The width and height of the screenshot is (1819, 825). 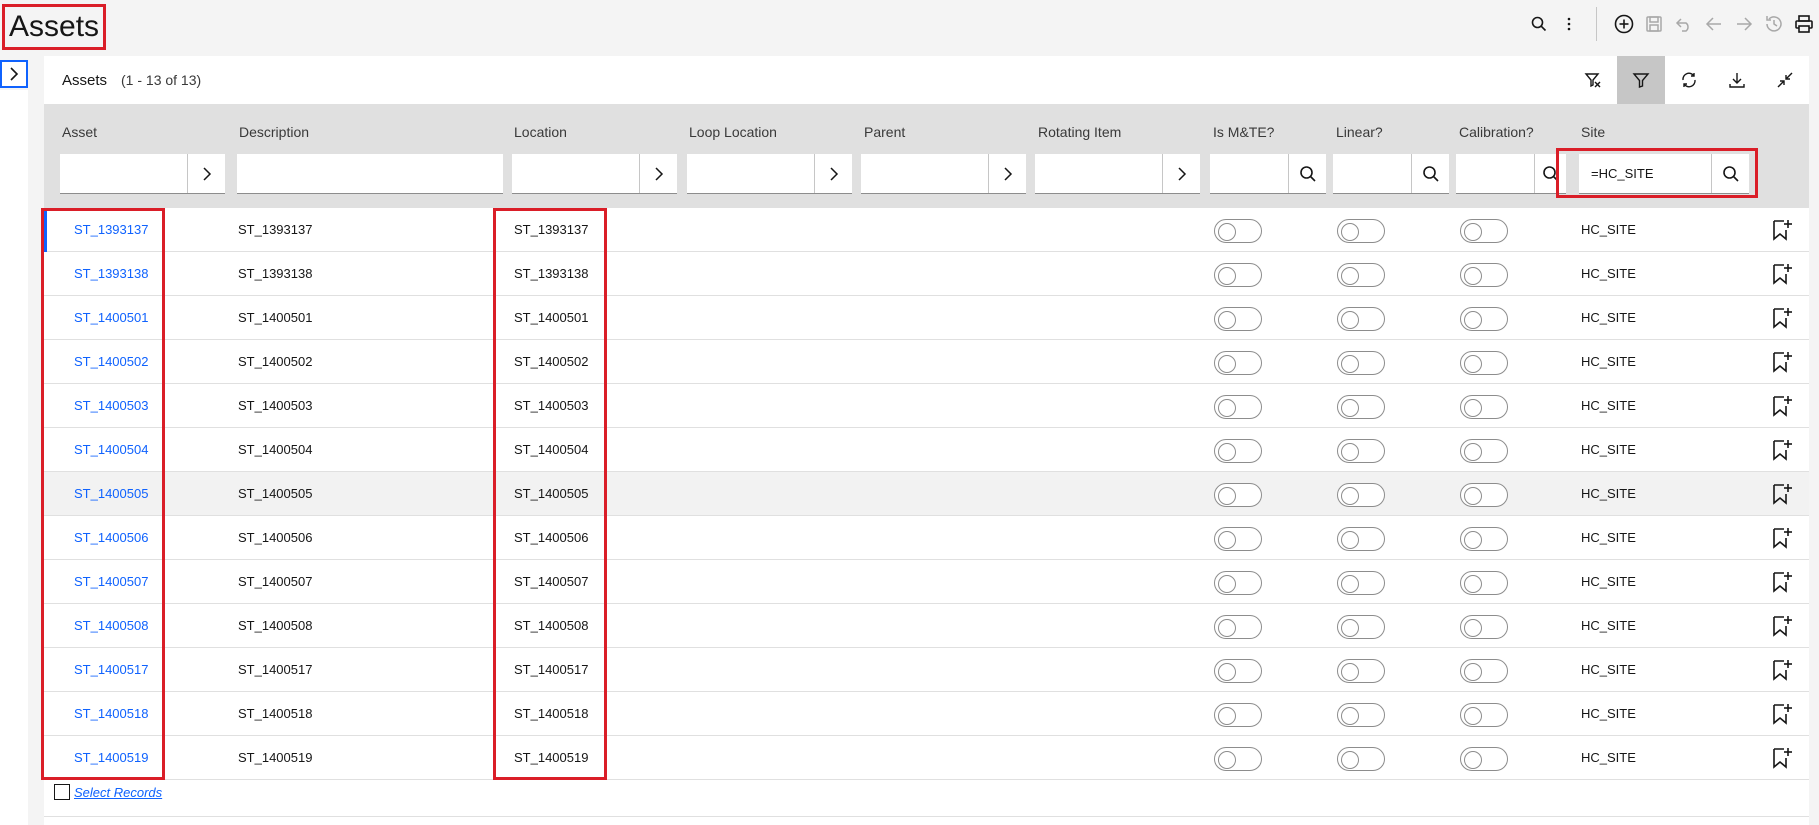 I want to click on back-arrow-icon, so click(x=1714, y=24).